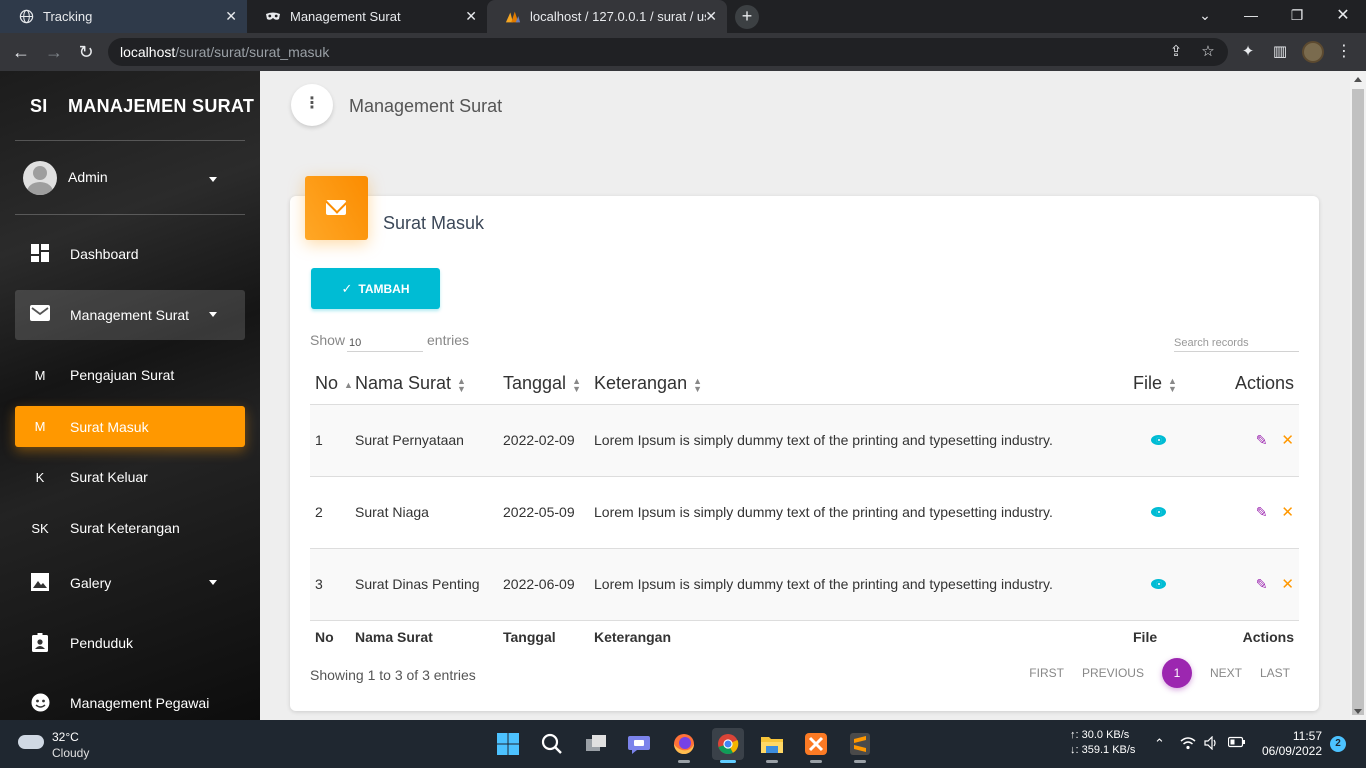 This screenshot has height=768, width=1366. What do you see at coordinates (40, 375) in the screenshot?
I see `sidebar-item-mini: M` at bounding box center [40, 375].